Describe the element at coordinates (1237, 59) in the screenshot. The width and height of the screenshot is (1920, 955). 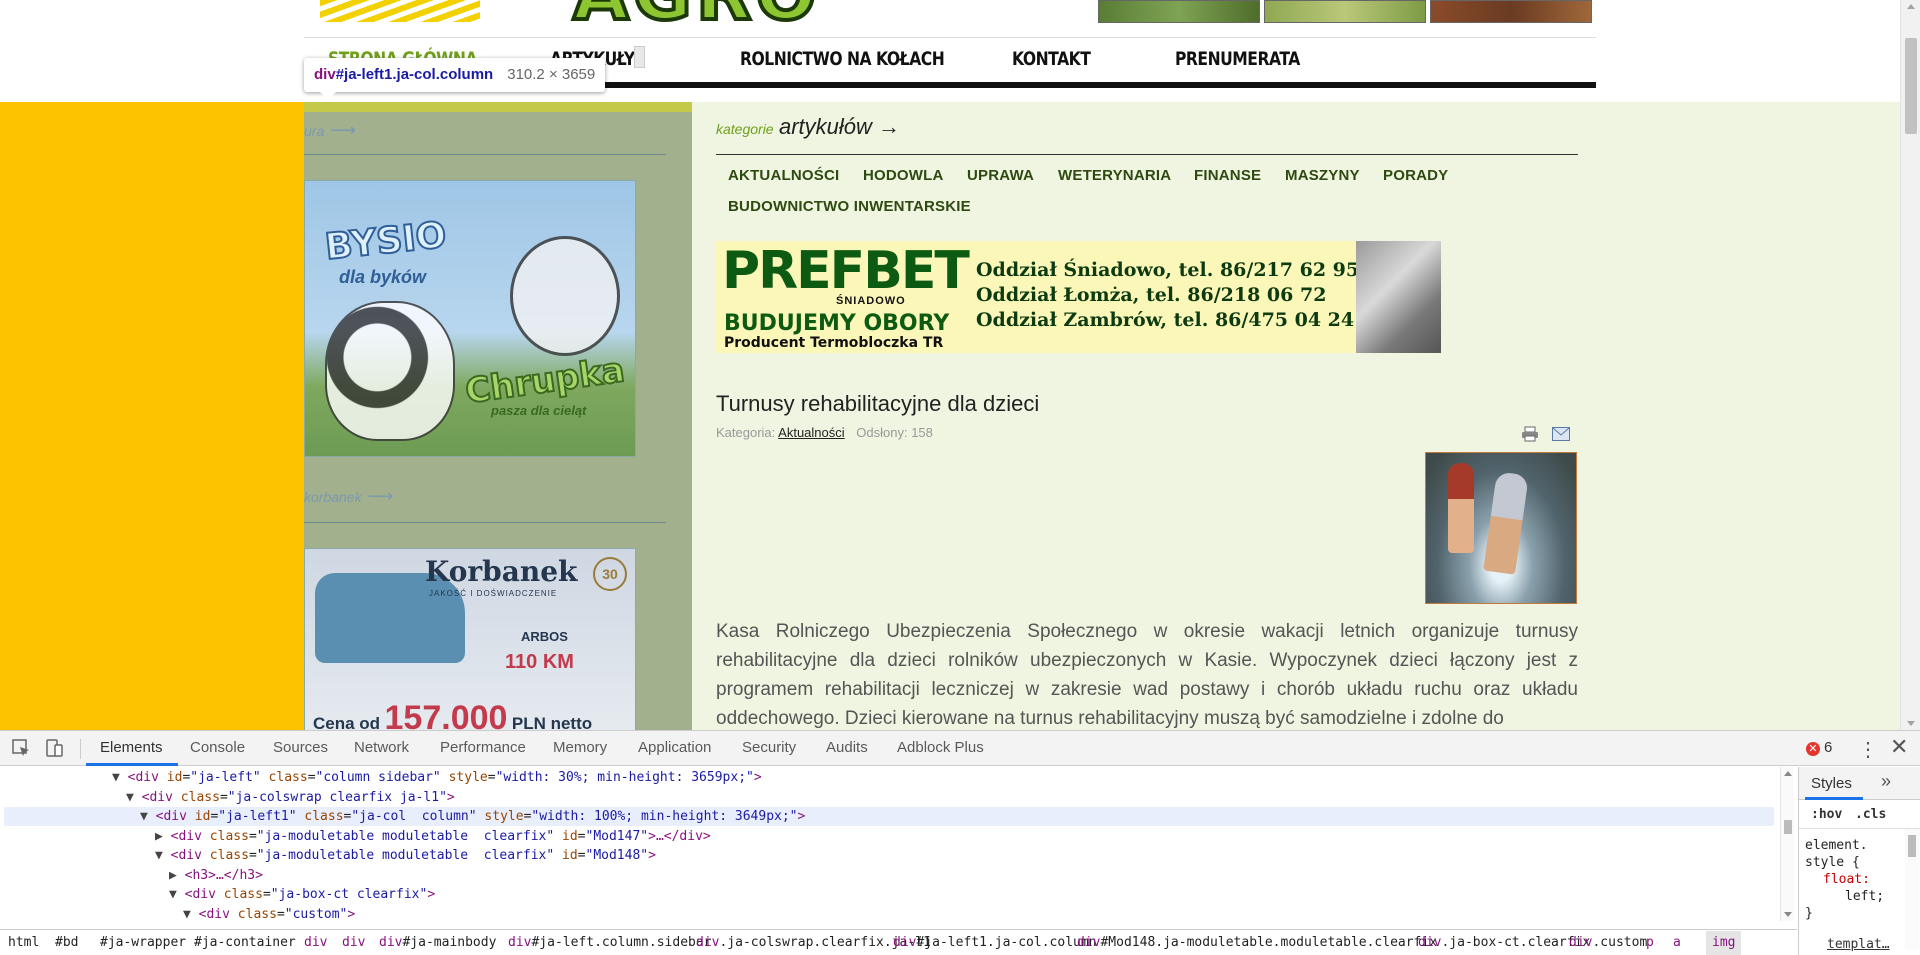
I see `nav-subscription: Prenumerata` at that location.